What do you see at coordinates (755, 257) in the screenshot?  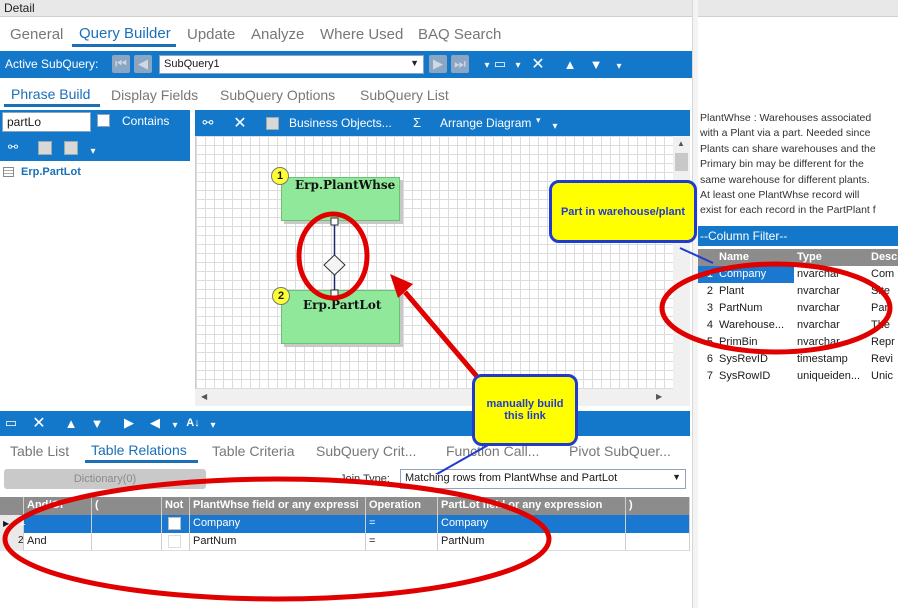 I see `header-name: Name` at bounding box center [755, 257].